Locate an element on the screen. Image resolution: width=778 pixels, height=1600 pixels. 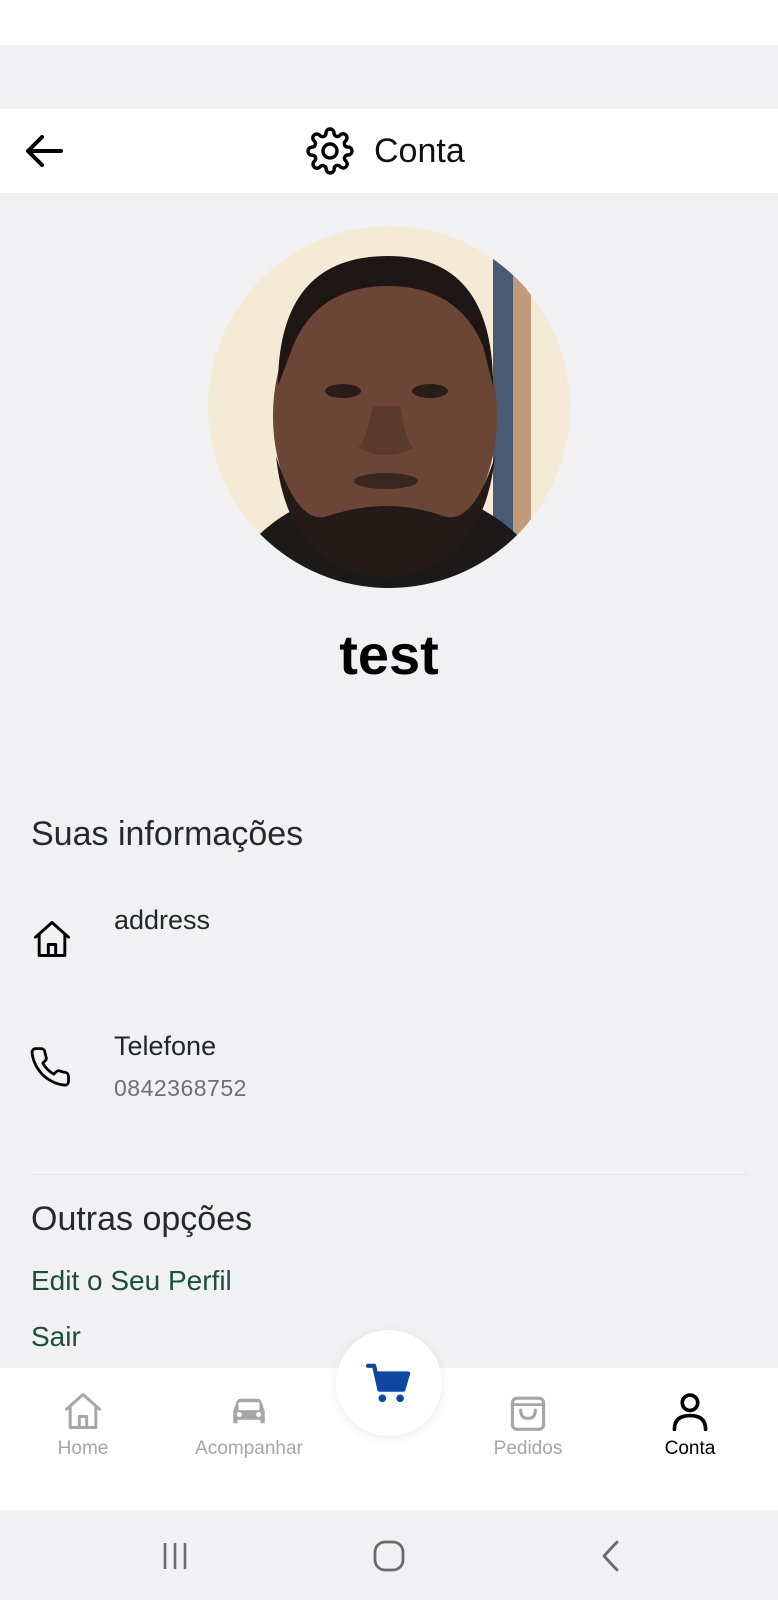
info-row-address: address is located at coordinates (389, 950).